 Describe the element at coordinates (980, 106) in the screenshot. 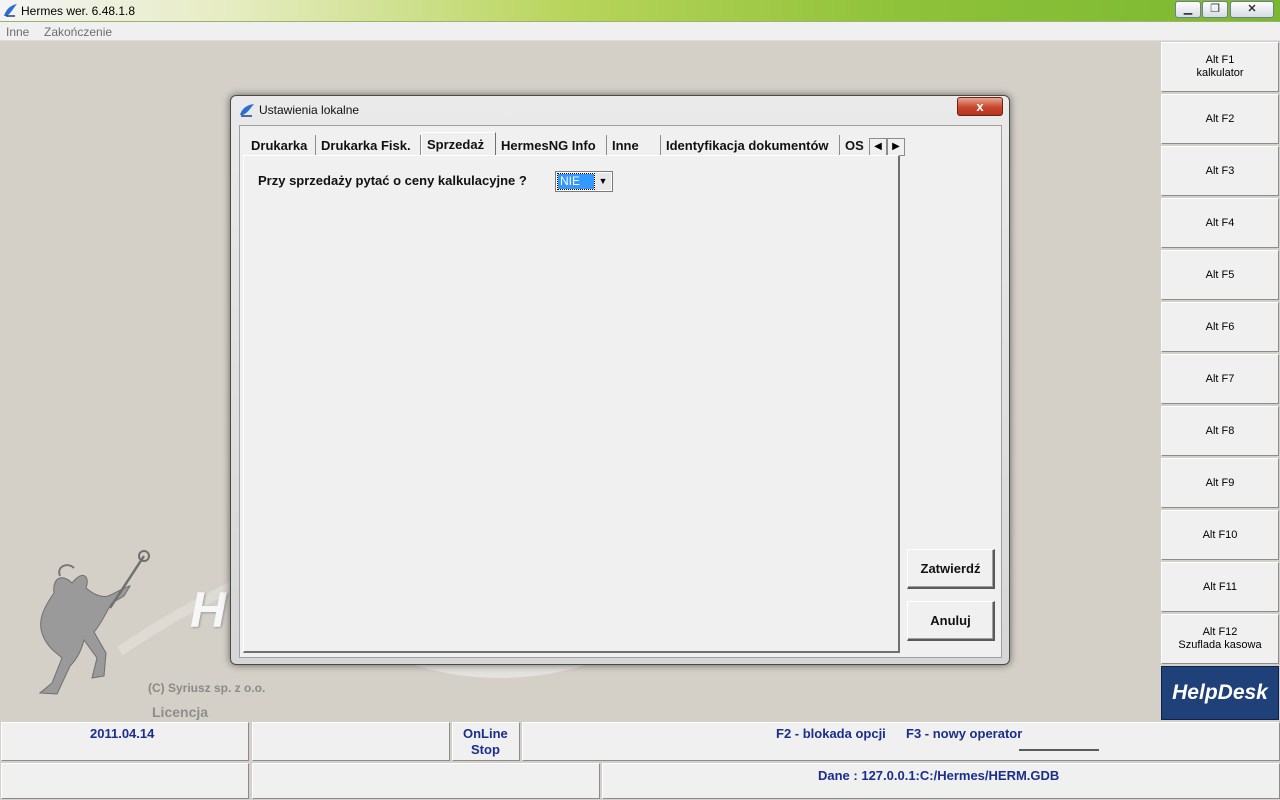

I see `dialog-close-button: x` at that location.